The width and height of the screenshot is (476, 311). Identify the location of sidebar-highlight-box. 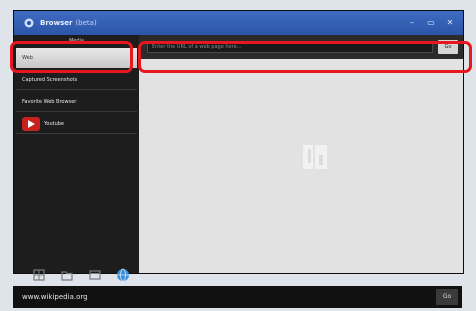
(71, 57).